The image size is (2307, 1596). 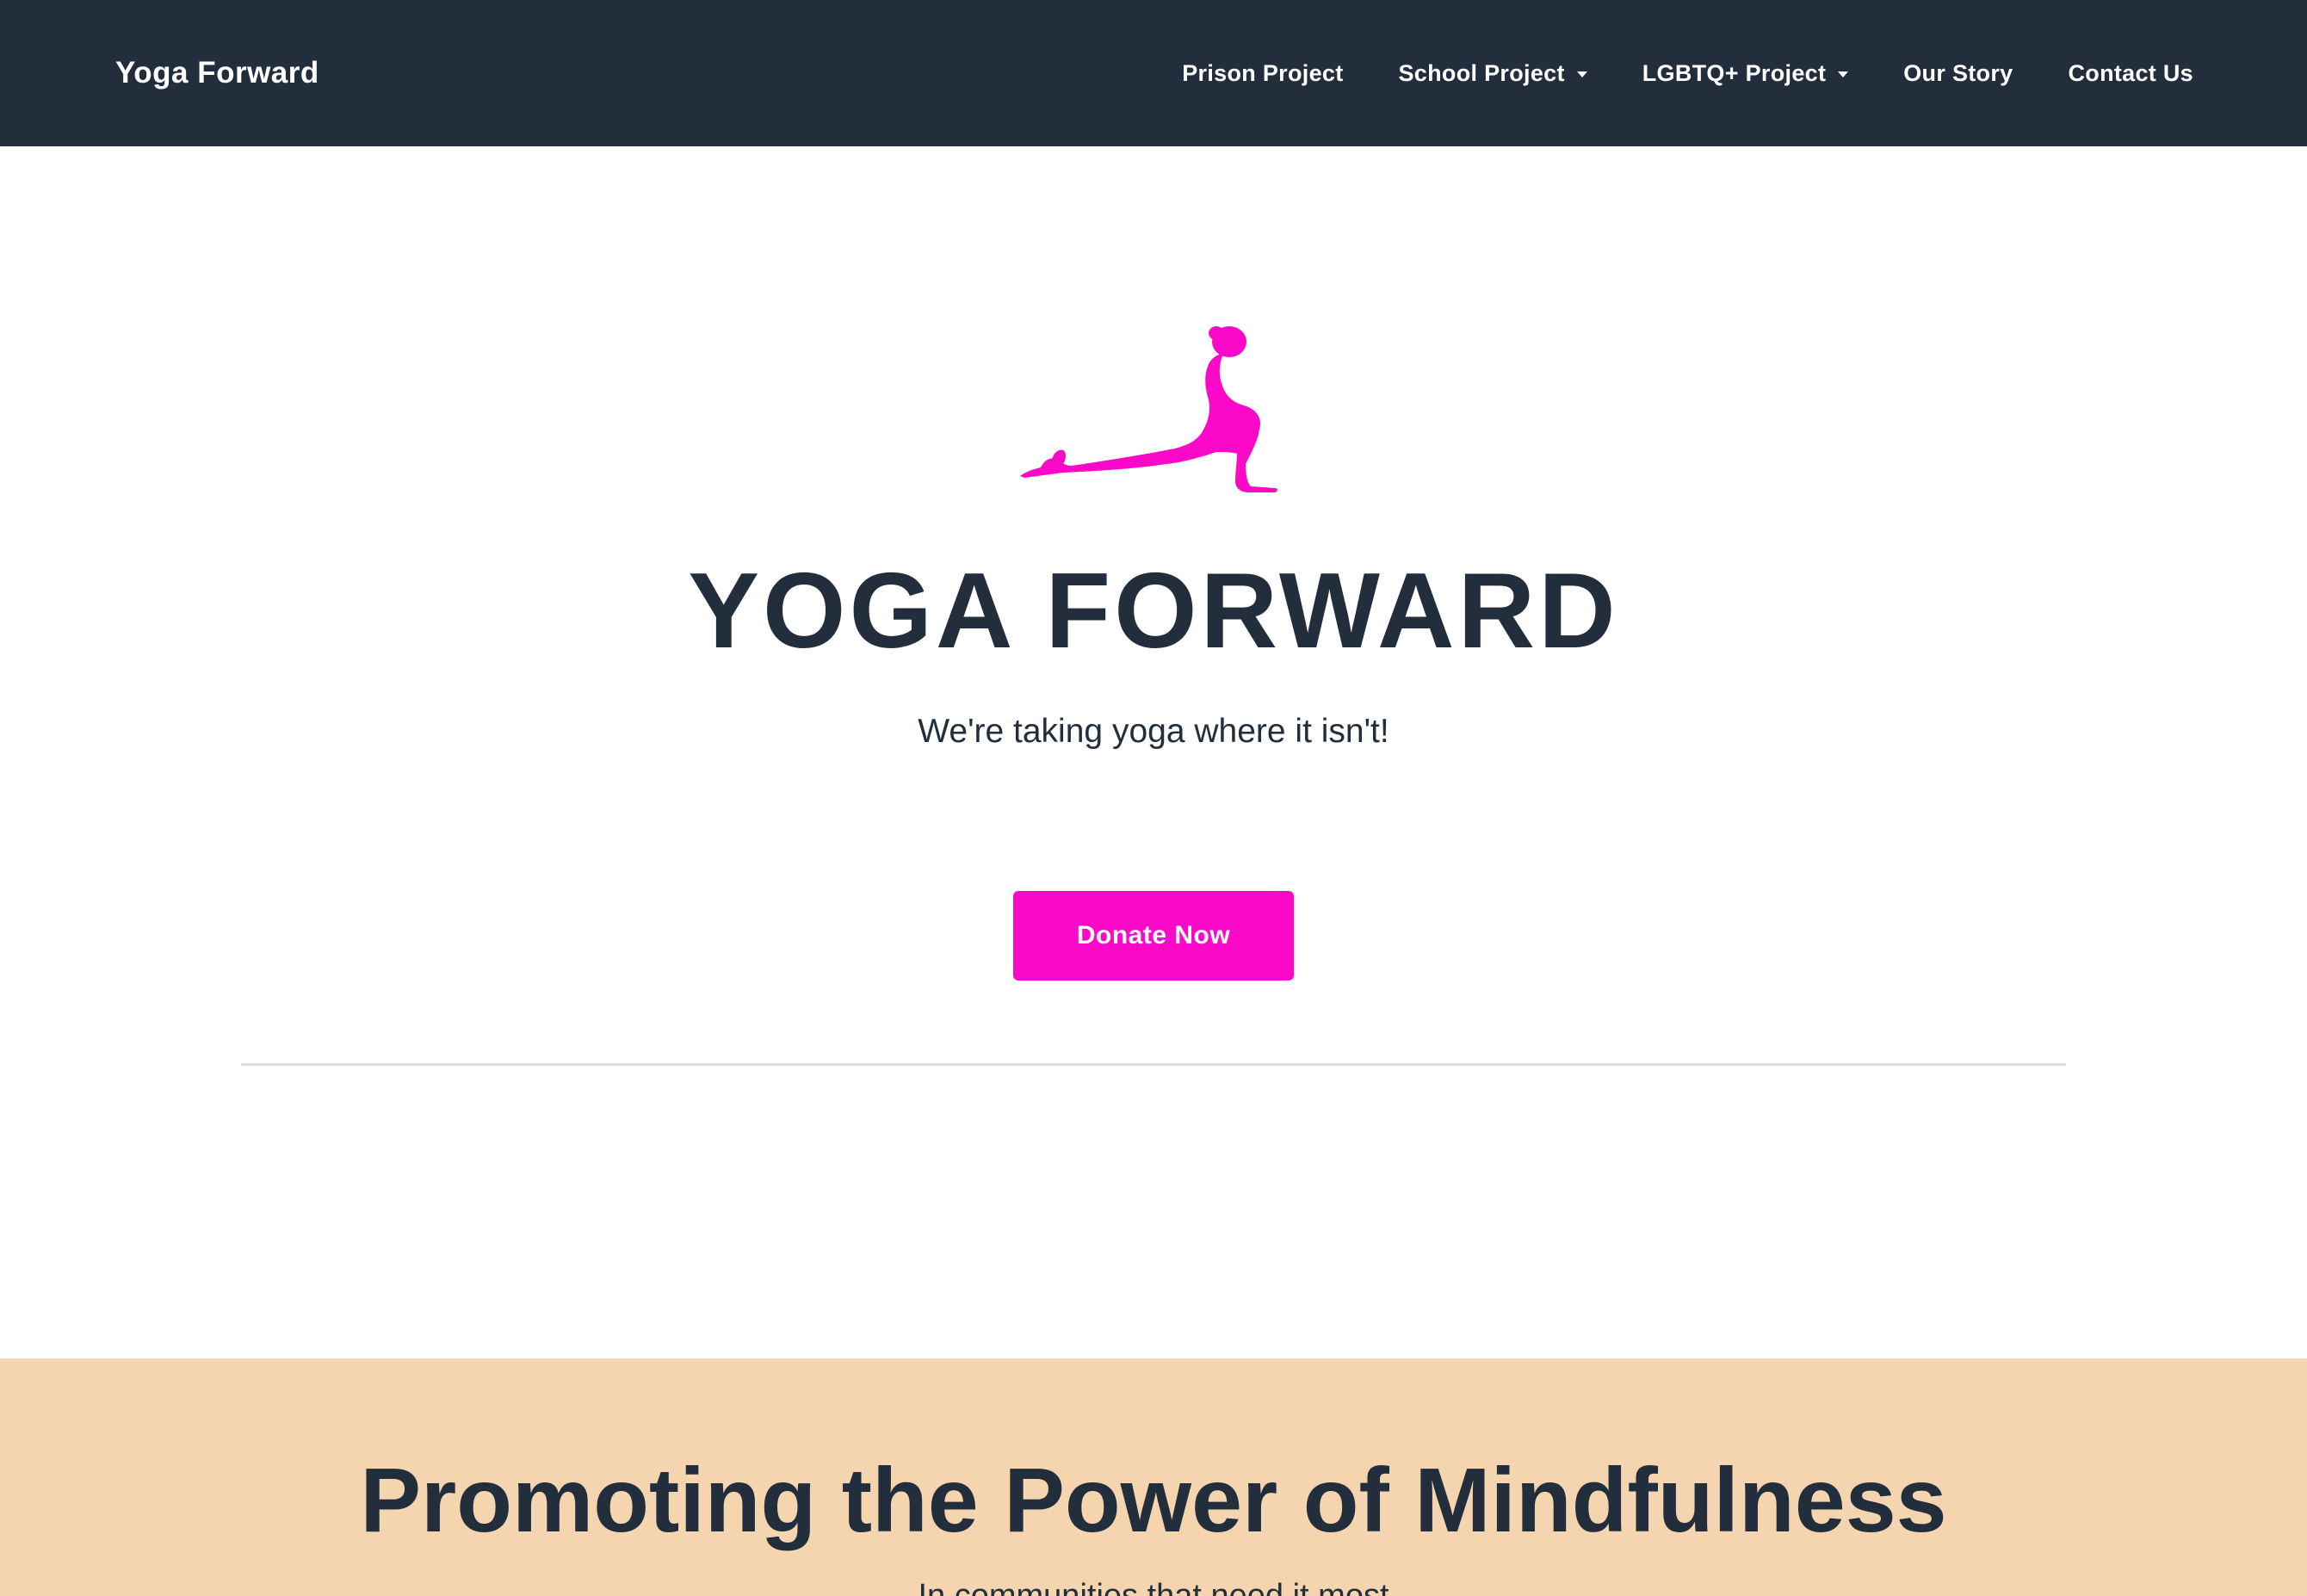 What do you see at coordinates (1148, 409) in the screenshot?
I see `yoga-cobra-pose-icon` at bounding box center [1148, 409].